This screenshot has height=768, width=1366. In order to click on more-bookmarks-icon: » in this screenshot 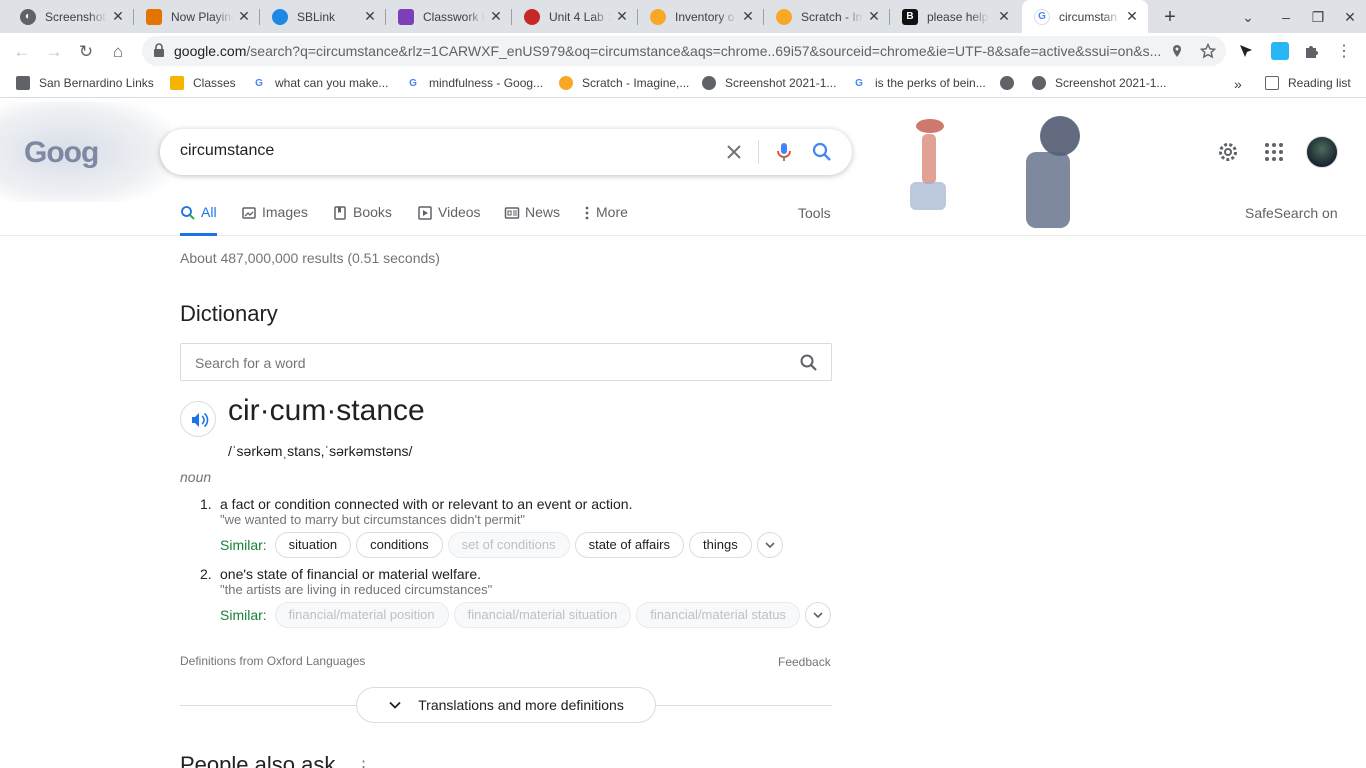, I will do `click(1238, 84)`.